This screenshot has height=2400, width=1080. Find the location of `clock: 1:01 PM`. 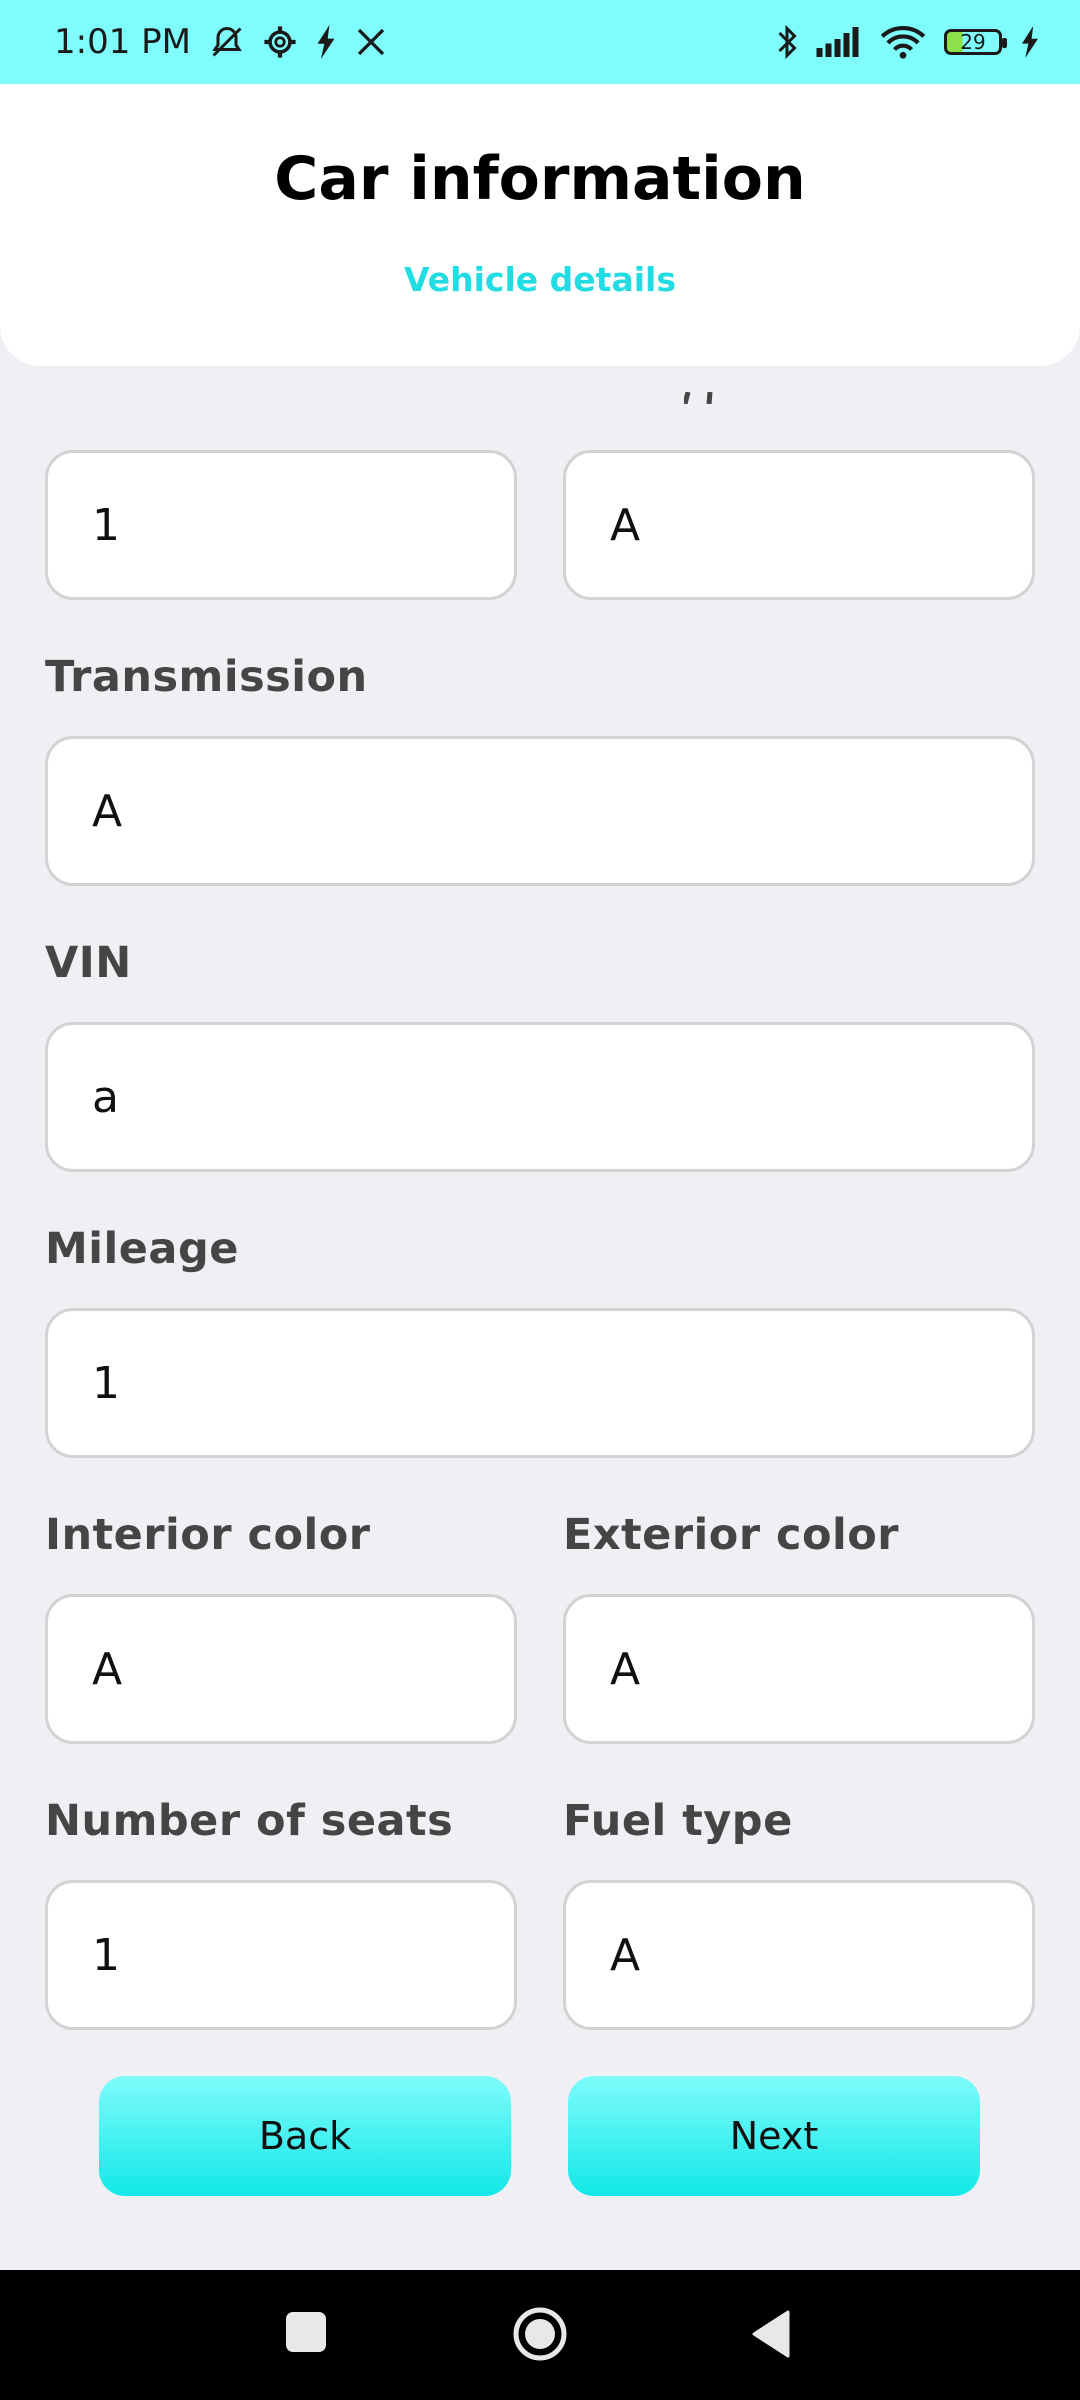

clock: 1:01 PM is located at coordinates (122, 42).